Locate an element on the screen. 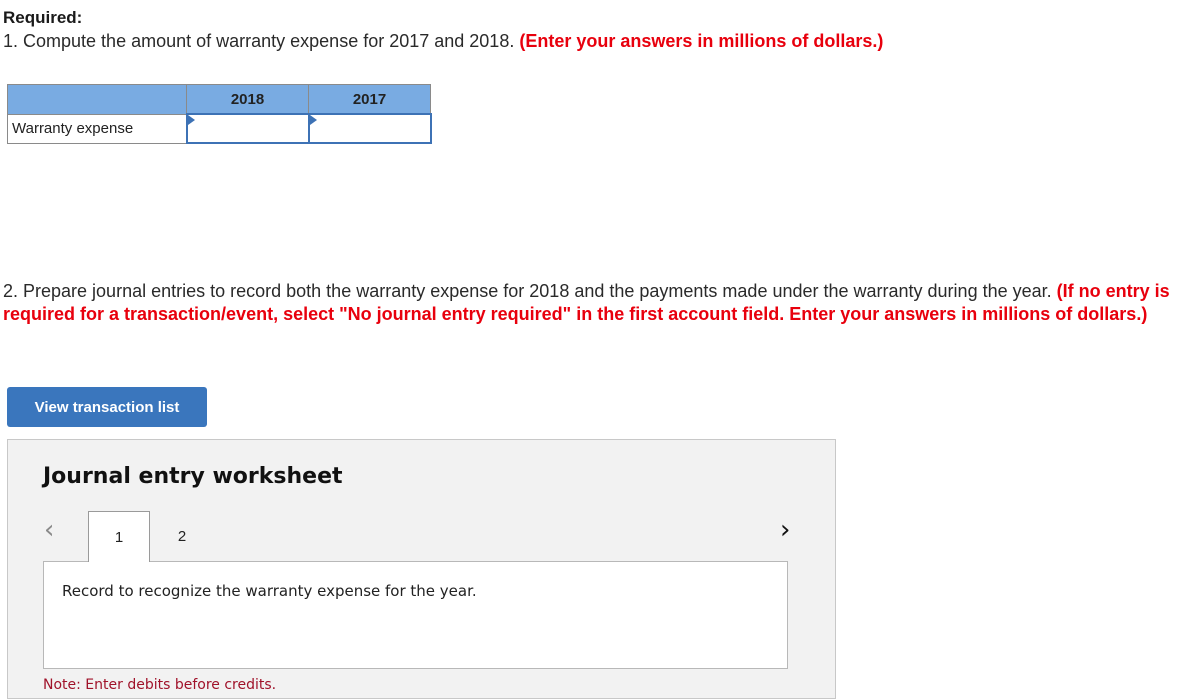 This screenshot has width=1196, height=699. warranty-expense-2018-input is located at coordinates (247, 128).